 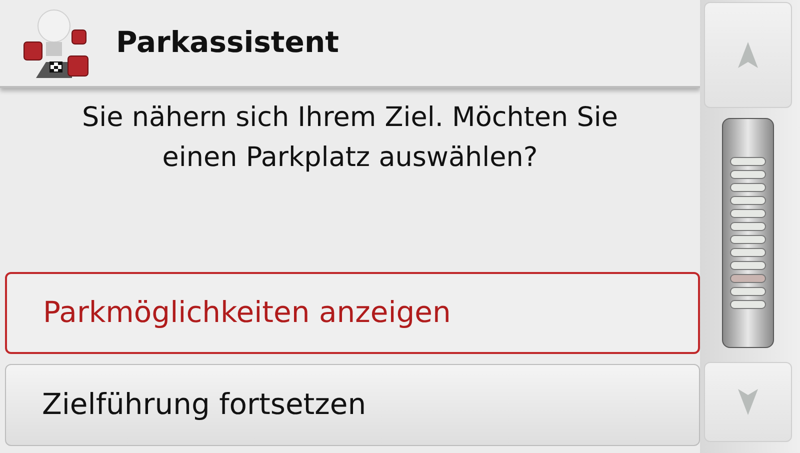 I want to click on scroll-down-button, so click(x=748, y=402).